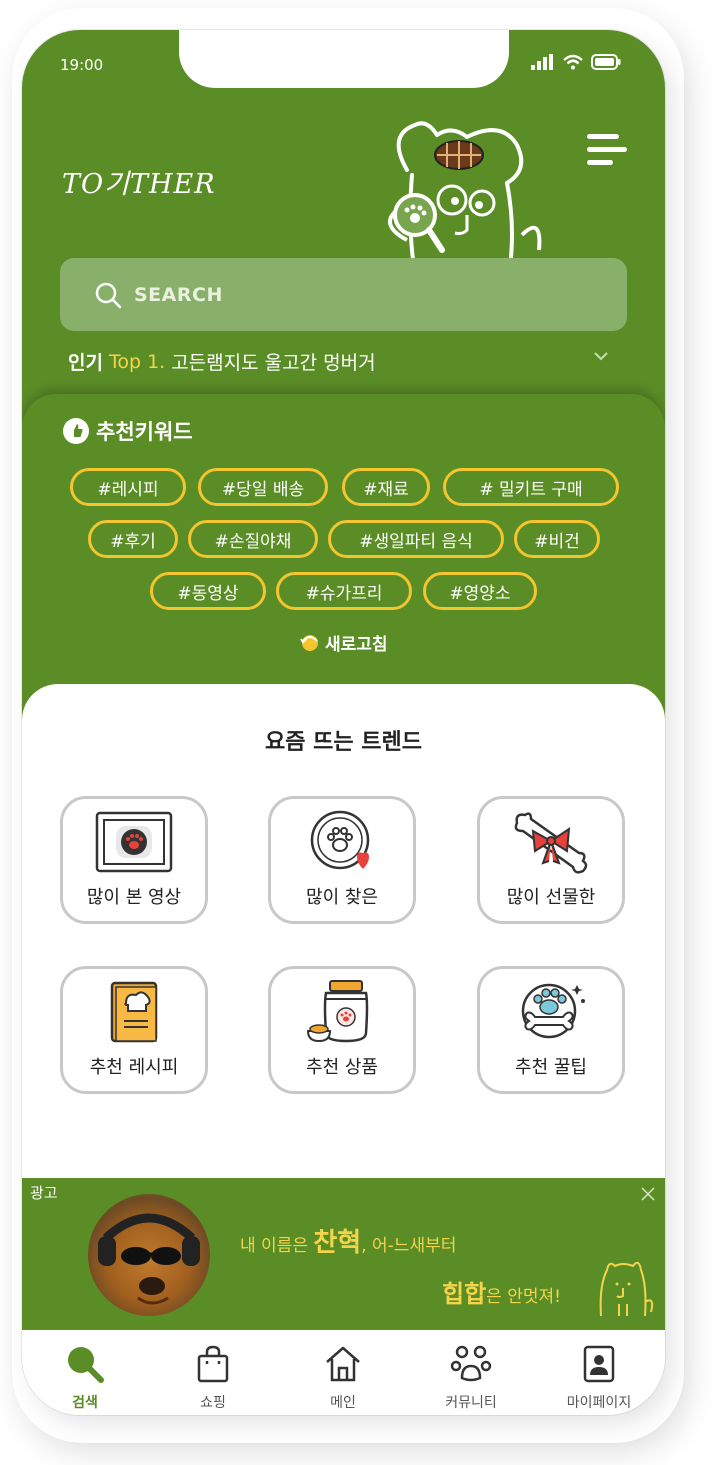 This screenshot has width=718, height=1465. I want to click on tab-label: 커뮤니티, so click(471, 1403).